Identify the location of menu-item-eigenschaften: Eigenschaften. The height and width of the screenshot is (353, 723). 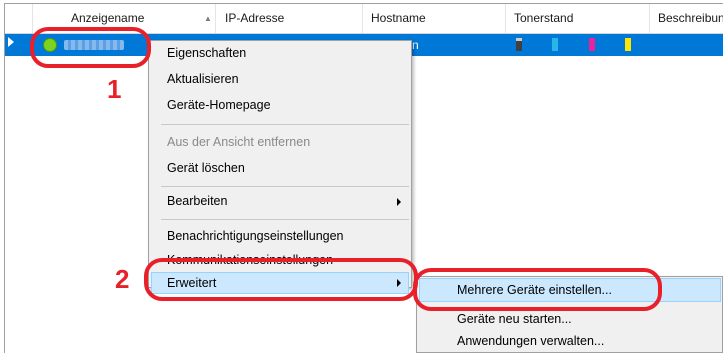
(206, 53).